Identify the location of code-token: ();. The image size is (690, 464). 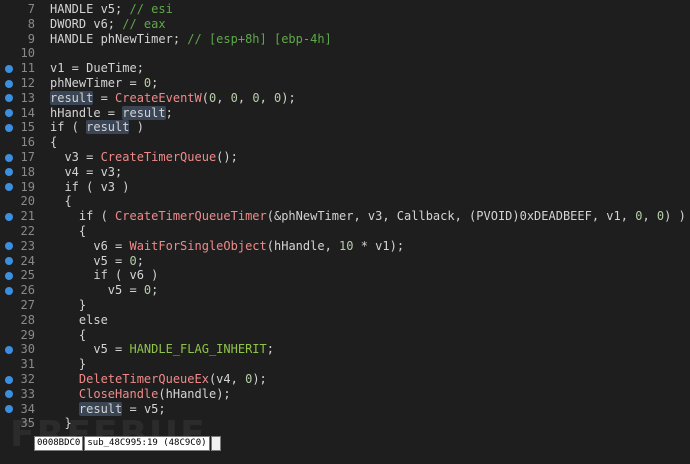
(227, 156).